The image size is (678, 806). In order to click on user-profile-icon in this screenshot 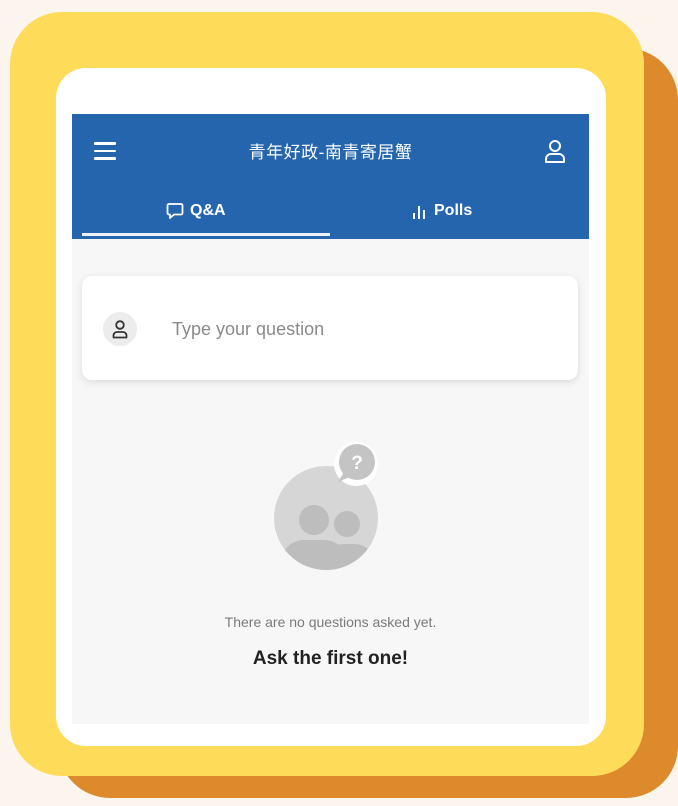, I will do `click(555, 151)`.